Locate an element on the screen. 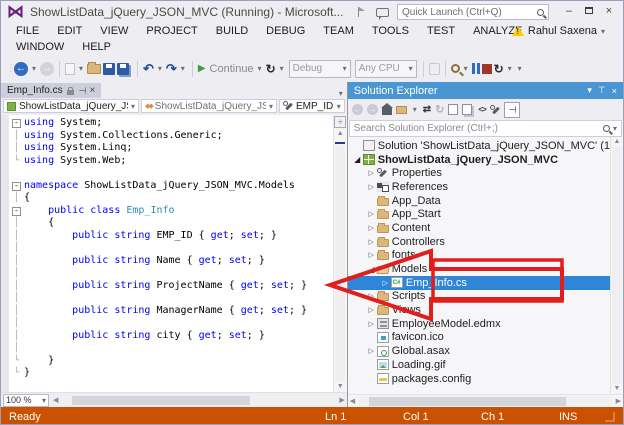 Image resolution: width=624 pixels, height=425 pixels. tree-item-packages-config: packages.config is located at coordinates (479, 379).